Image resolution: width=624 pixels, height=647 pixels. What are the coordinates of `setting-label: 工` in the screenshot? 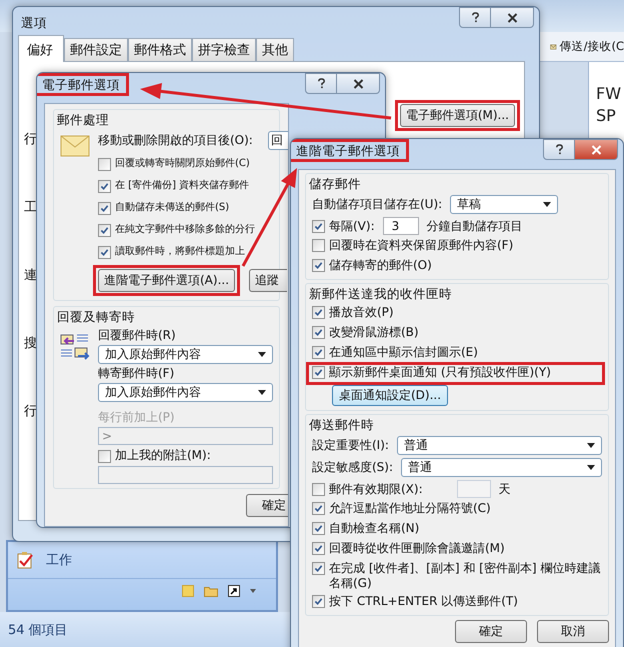 It's located at (31, 207).